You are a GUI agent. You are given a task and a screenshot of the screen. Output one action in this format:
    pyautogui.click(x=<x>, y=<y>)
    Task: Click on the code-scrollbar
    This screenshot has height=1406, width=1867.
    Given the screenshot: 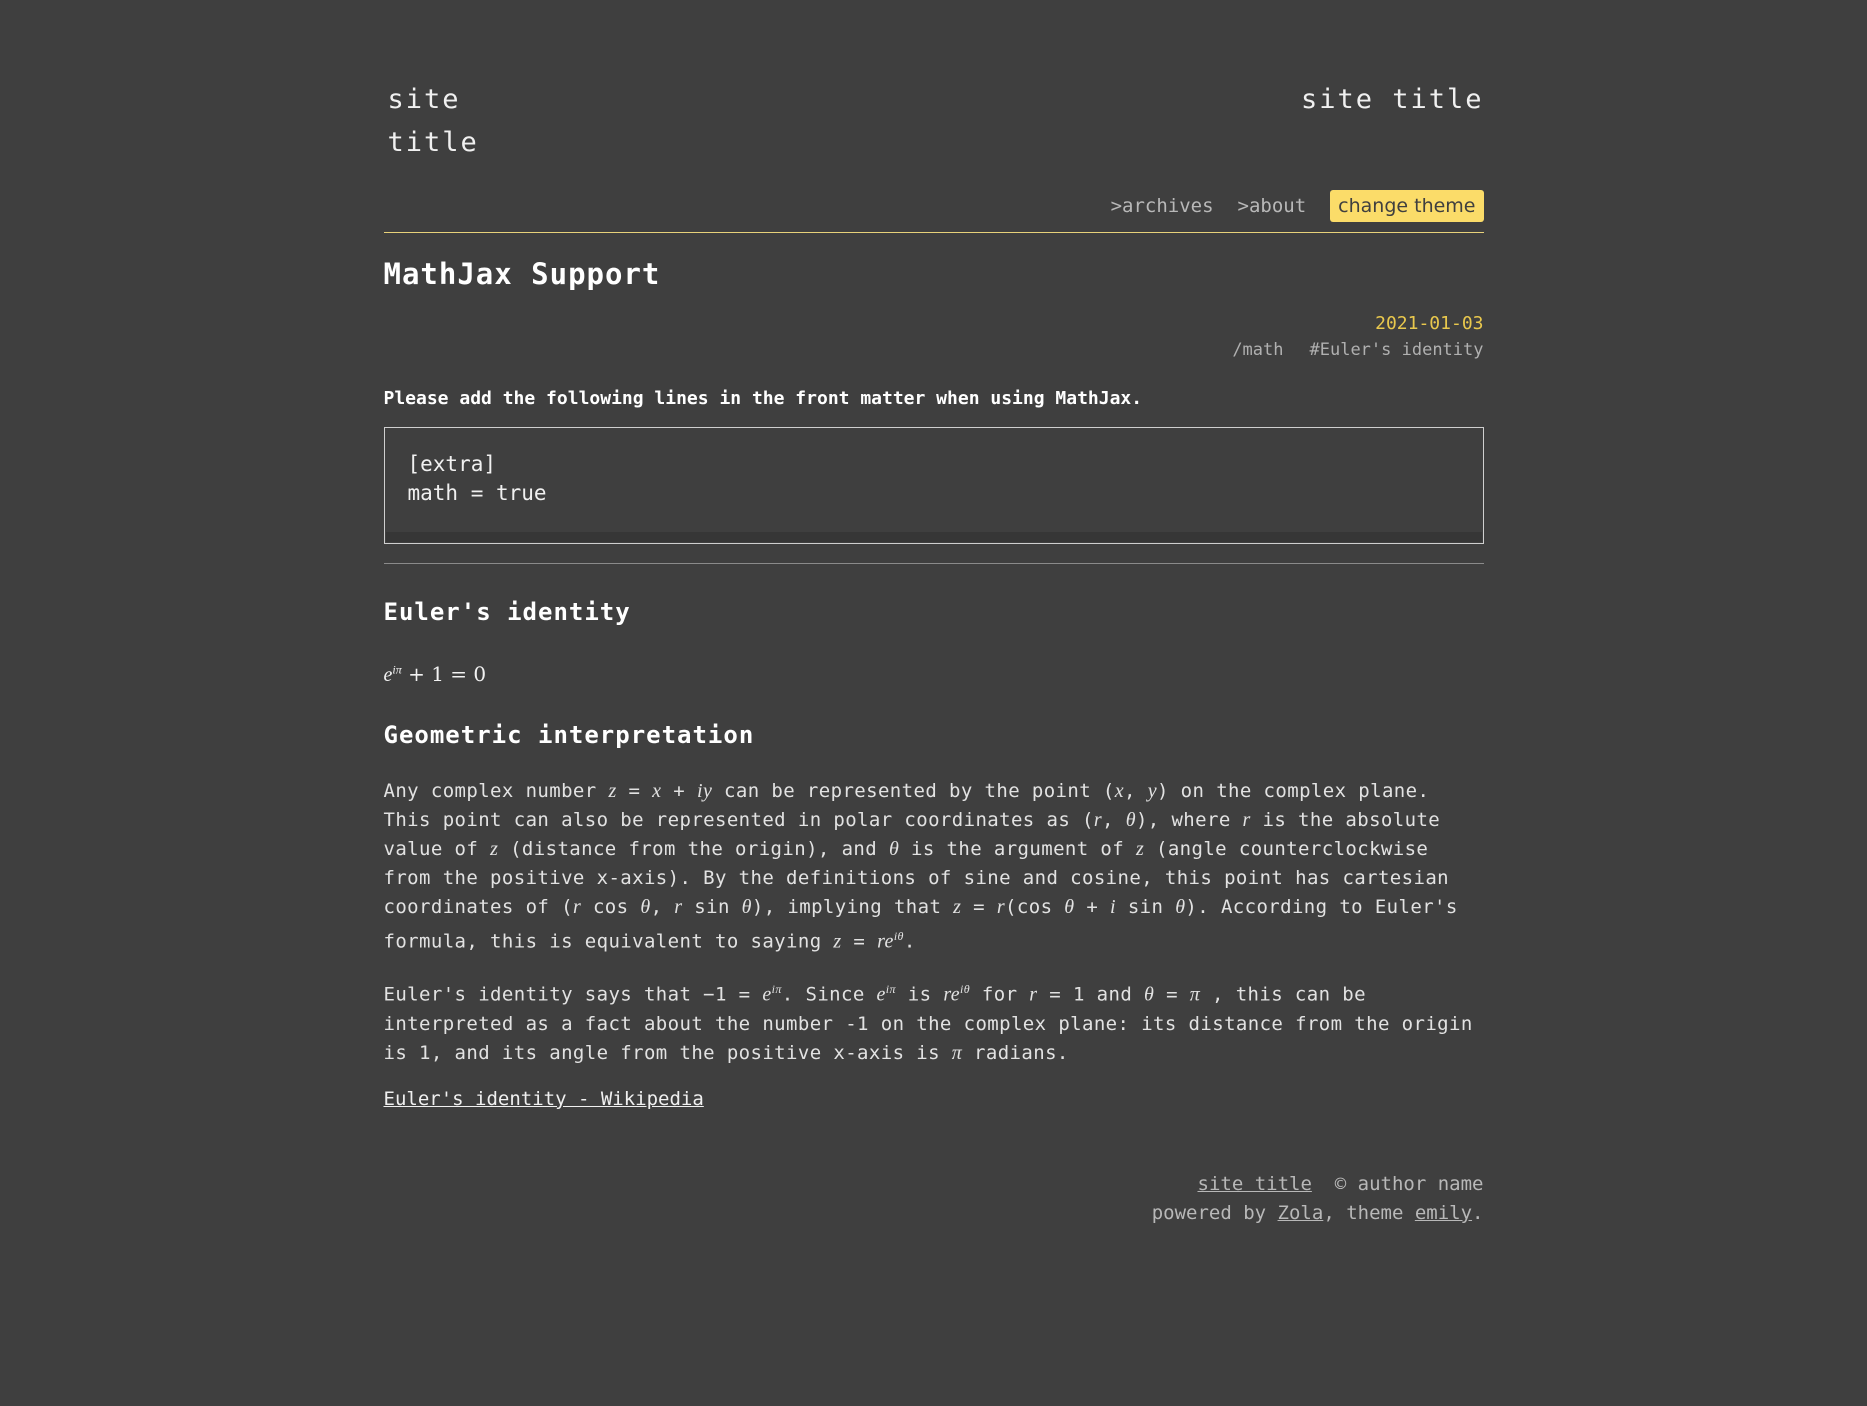 What is the action you would take?
    pyautogui.click(x=933, y=537)
    